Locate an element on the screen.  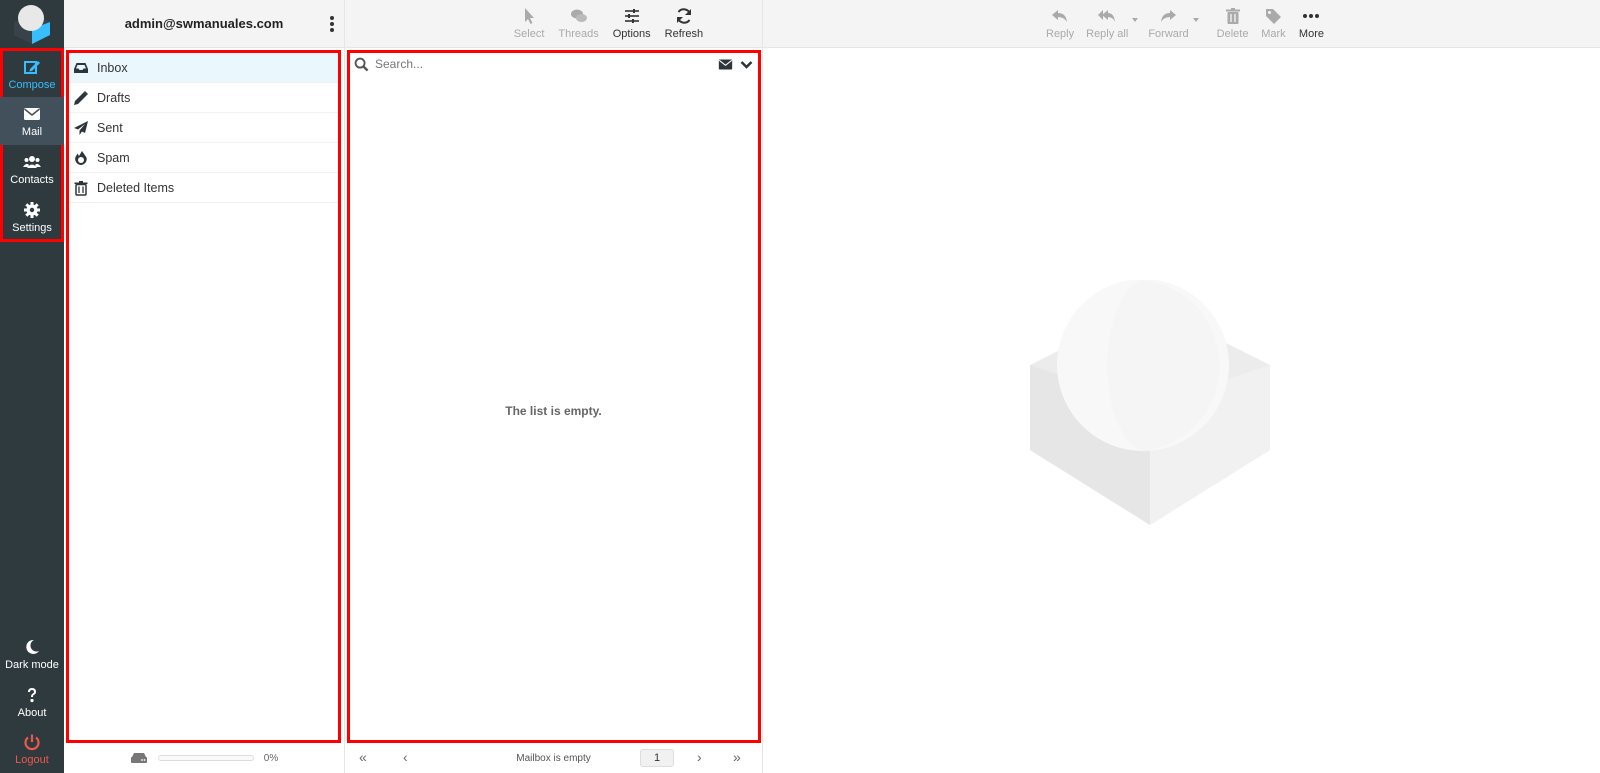
gear-icon is located at coordinates (32, 209).